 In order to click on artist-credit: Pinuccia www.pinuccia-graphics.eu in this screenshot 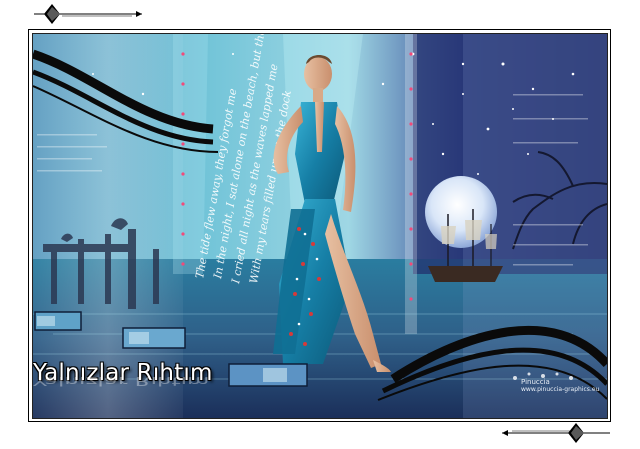, I will do `click(563, 386)`.